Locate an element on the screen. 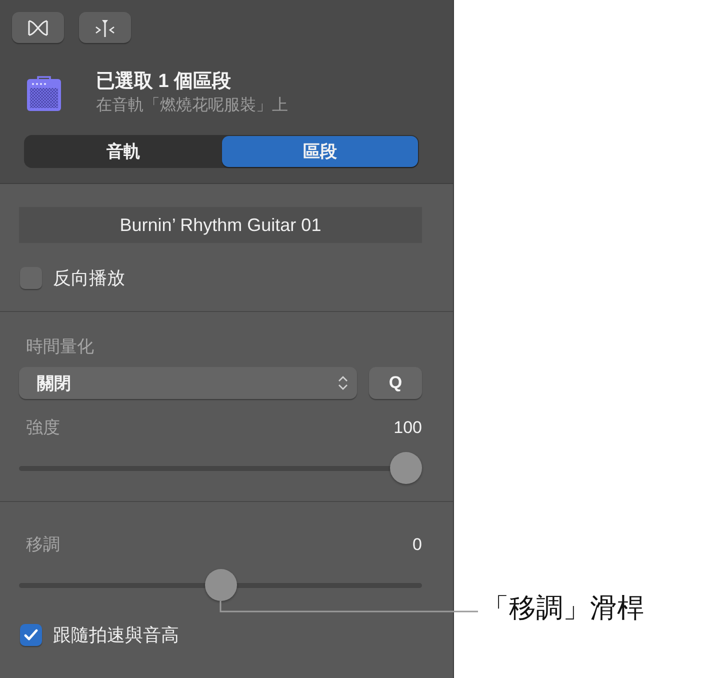 This screenshot has width=724, height=678. field-label: 時間量化 is located at coordinates (60, 347).